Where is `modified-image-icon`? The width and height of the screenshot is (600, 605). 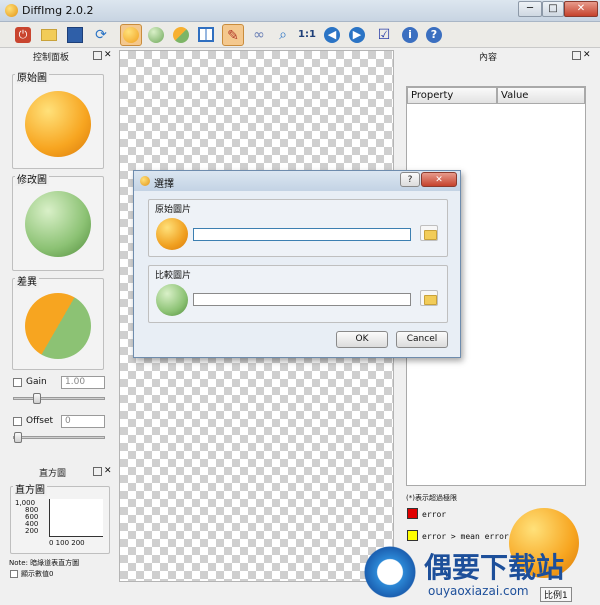
modified-image-icon is located at coordinates (156, 35).